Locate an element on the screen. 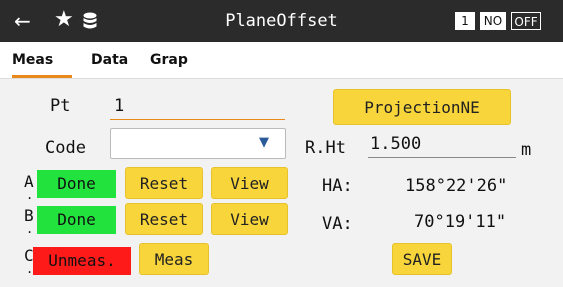 The image size is (563, 287). va-label: VA: is located at coordinates (337, 224).